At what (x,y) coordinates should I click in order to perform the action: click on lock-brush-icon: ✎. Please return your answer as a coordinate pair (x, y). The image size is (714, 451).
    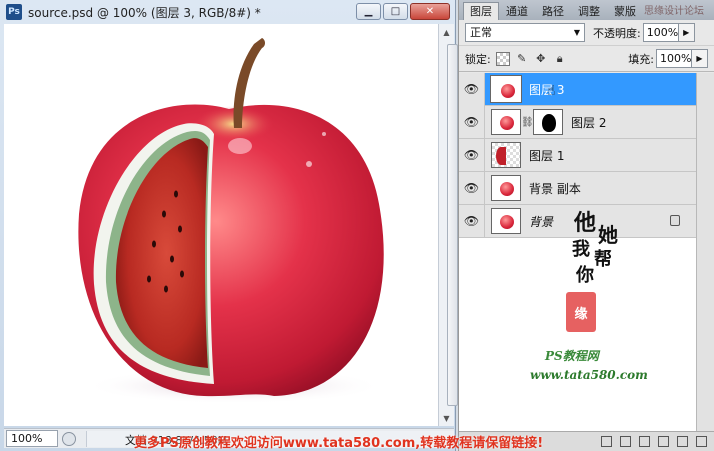
    Looking at the image, I should click on (522, 59).